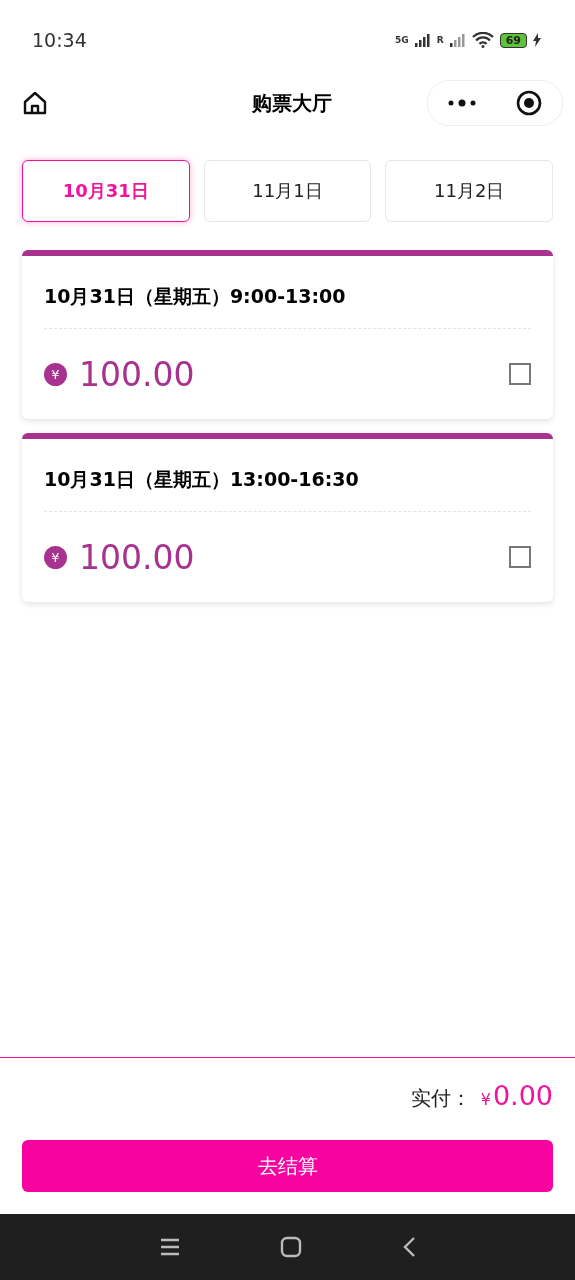 This screenshot has width=575, height=1280. What do you see at coordinates (482, 40) in the screenshot?
I see `wifi-icon` at bounding box center [482, 40].